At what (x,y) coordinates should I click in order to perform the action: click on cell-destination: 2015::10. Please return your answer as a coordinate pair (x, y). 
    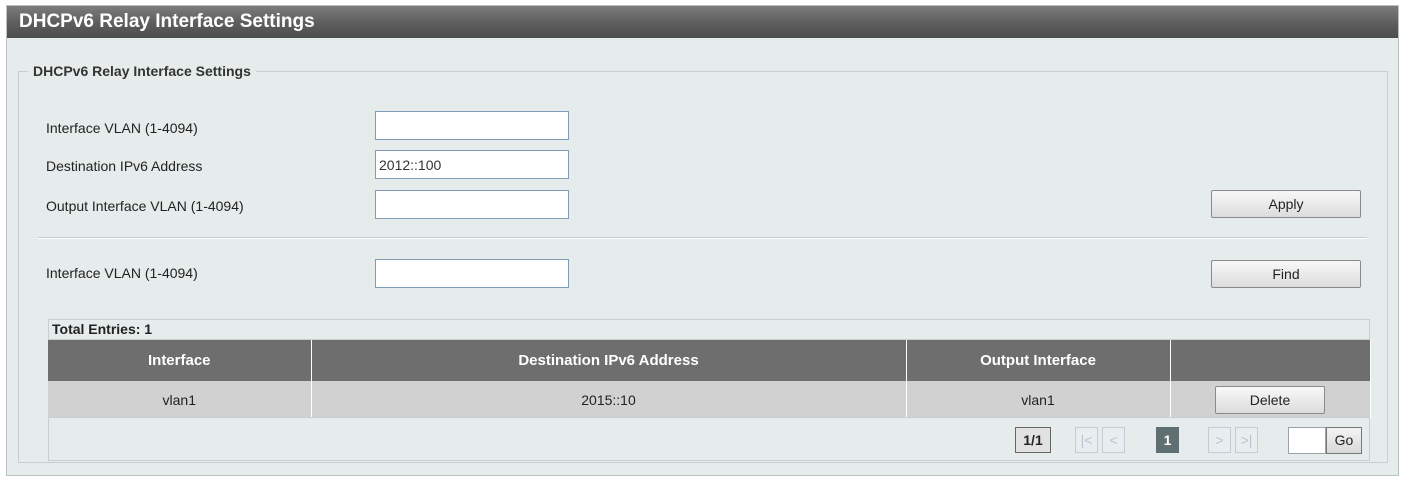
    Looking at the image, I should click on (609, 400).